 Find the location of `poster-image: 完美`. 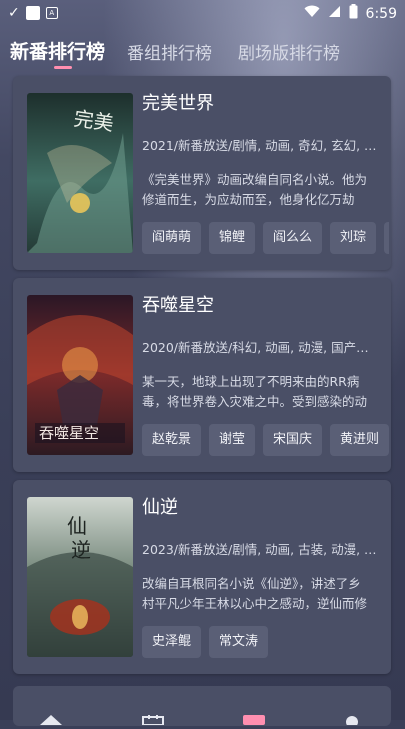

poster-image: 完美 is located at coordinates (80, 173).